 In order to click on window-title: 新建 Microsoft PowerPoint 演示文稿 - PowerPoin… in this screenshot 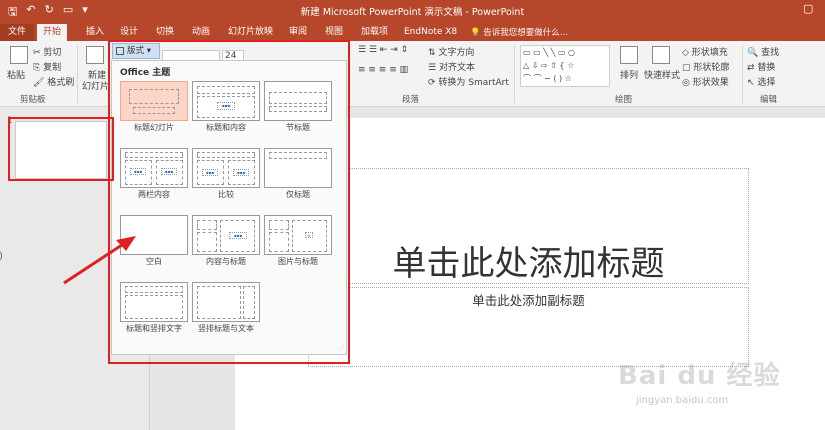, I will do `click(412, 12)`.